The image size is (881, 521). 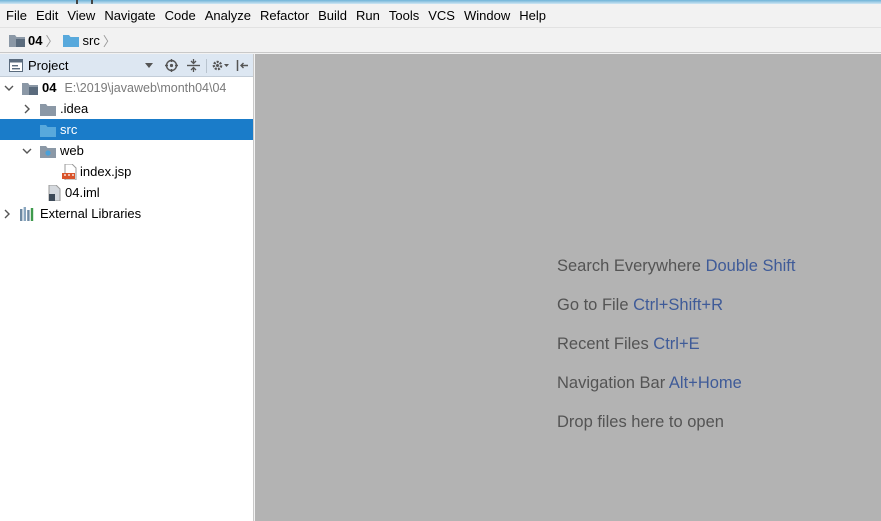 What do you see at coordinates (486, 15) in the screenshot?
I see `menu-window: Window` at bounding box center [486, 15].